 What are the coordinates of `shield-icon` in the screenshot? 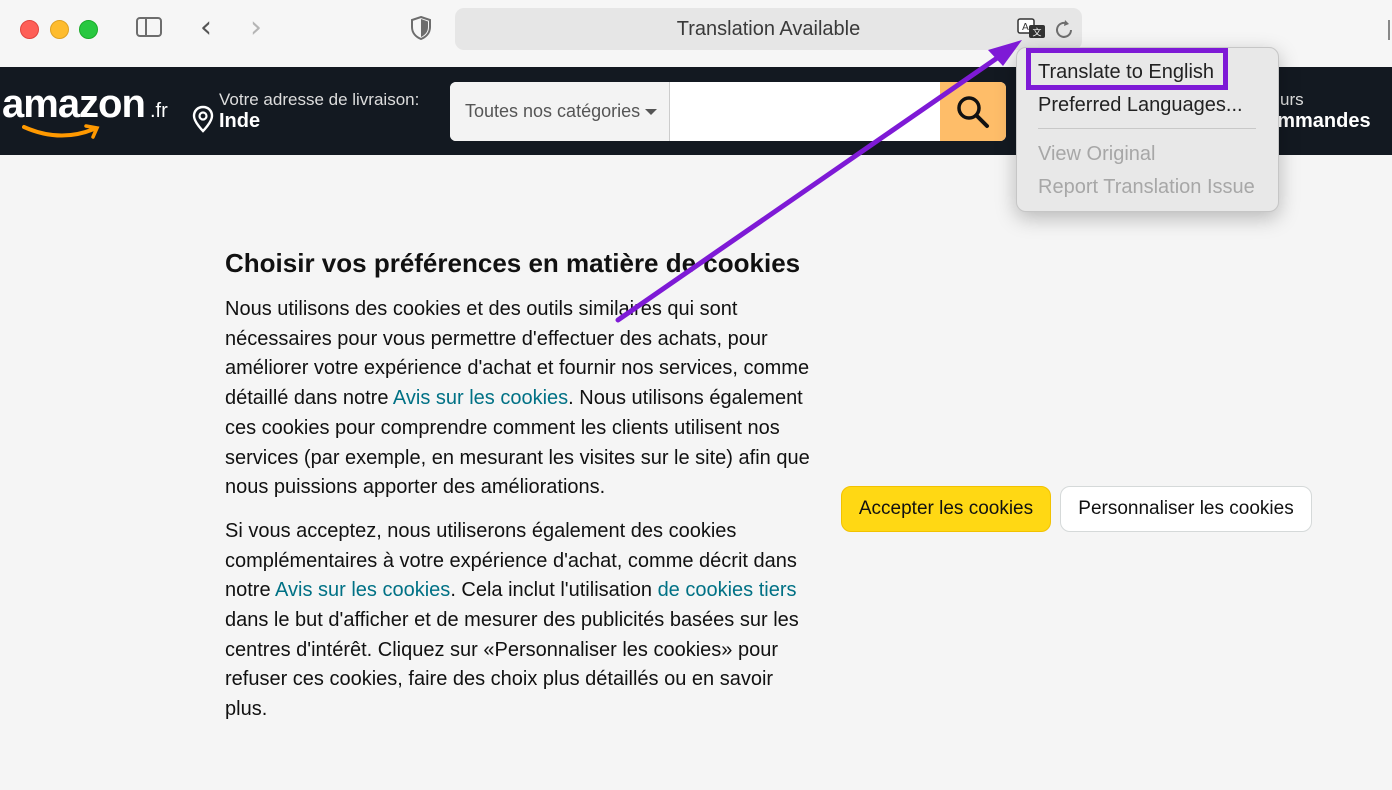 It's located at (421, 28).